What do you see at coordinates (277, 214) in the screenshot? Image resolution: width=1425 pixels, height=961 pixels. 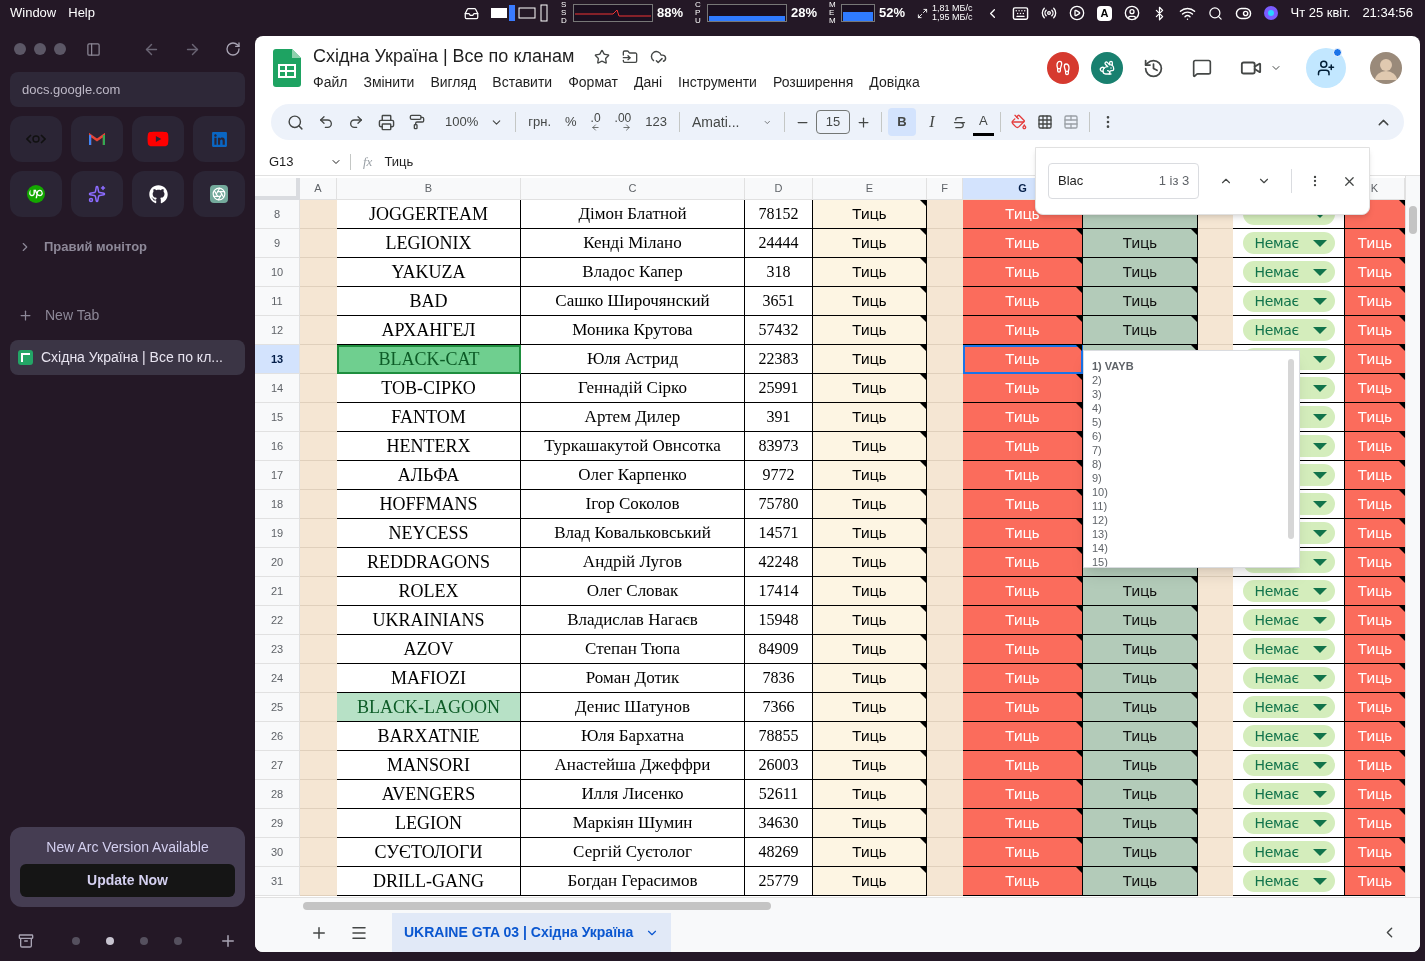 I see `row-number: 8` at bounding box center [277, 214].